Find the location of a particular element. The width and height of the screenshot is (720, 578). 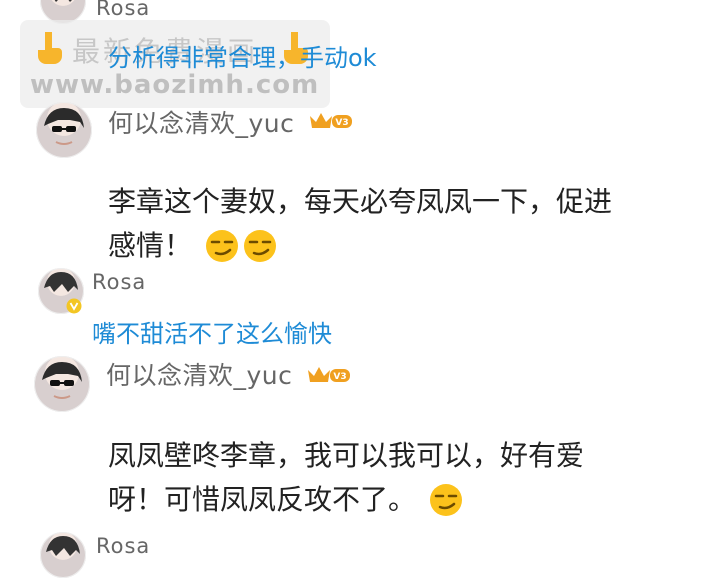

comment-text: 李章这个妻奴，每天必夸凤凤一下，促进 感情！ is located at coordinates (408, 224).